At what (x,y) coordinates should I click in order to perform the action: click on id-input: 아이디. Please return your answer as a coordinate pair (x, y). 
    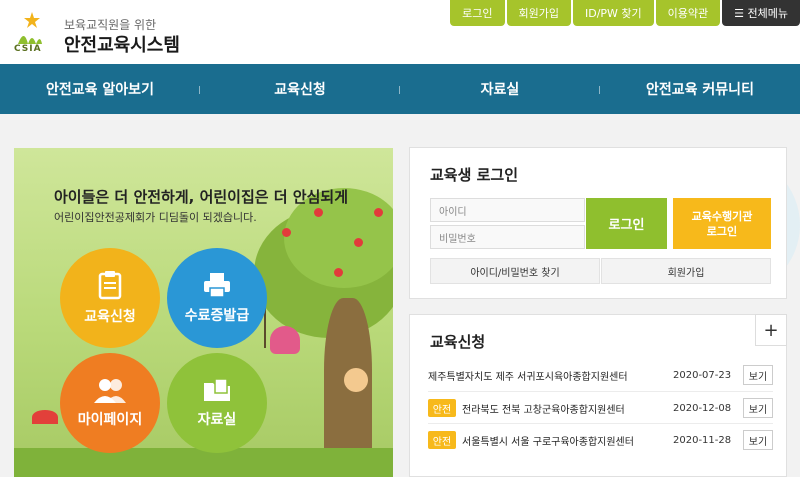
    Looking at the image, I should click on (507, 210).